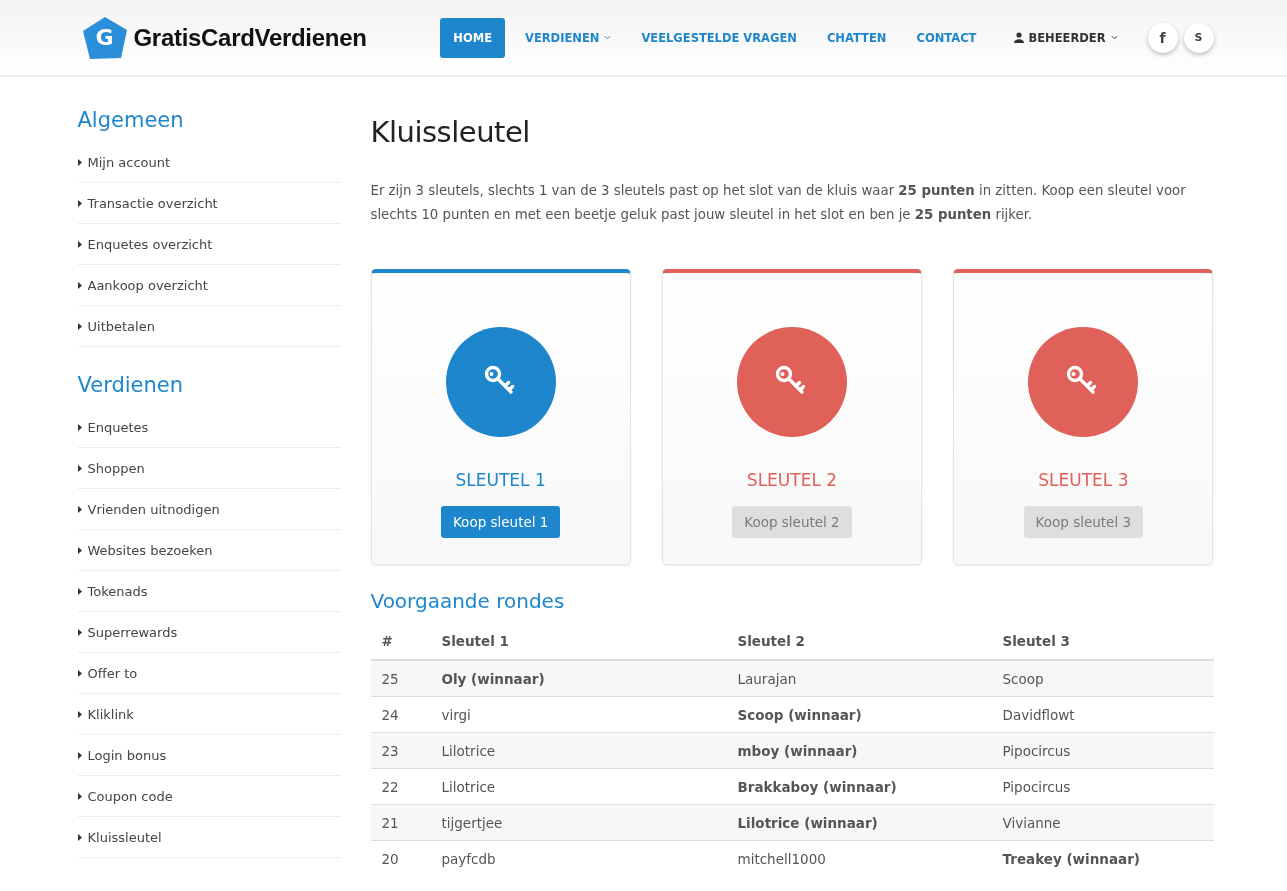  I want to click on logo-icon, so click(104, 37).